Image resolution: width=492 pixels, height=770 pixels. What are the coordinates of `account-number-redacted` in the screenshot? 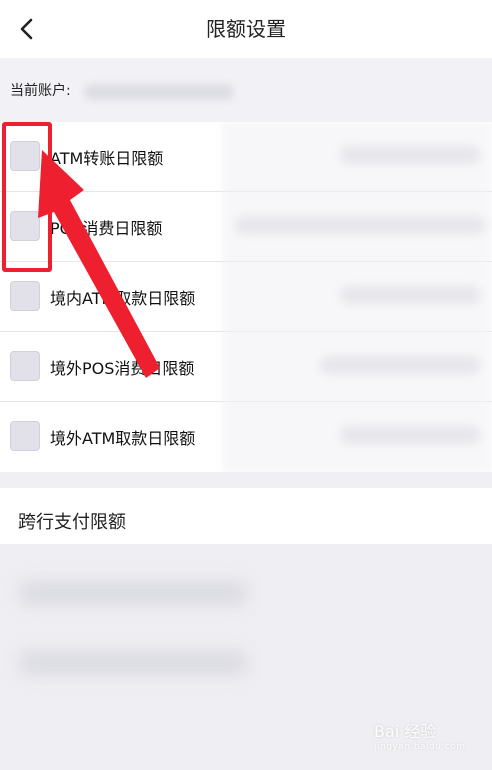 It's located at (159, 92).